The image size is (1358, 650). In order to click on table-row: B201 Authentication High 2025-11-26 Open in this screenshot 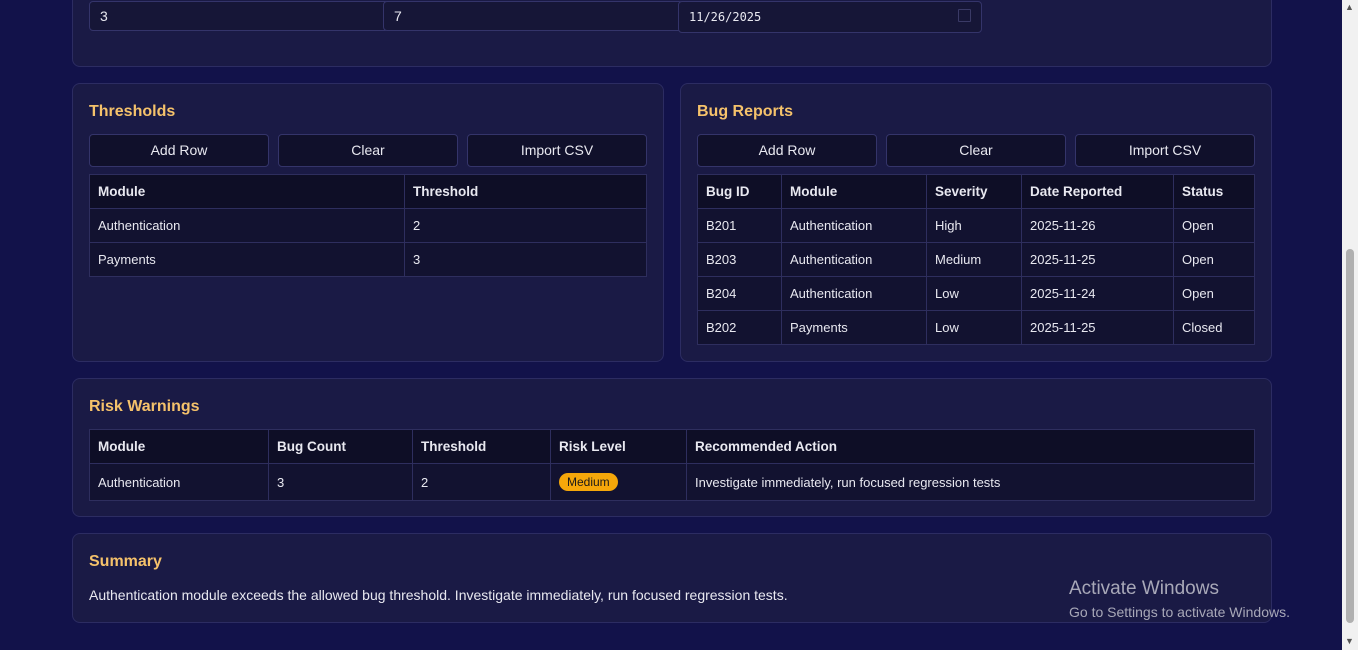, I will do `click(976, 225)`.